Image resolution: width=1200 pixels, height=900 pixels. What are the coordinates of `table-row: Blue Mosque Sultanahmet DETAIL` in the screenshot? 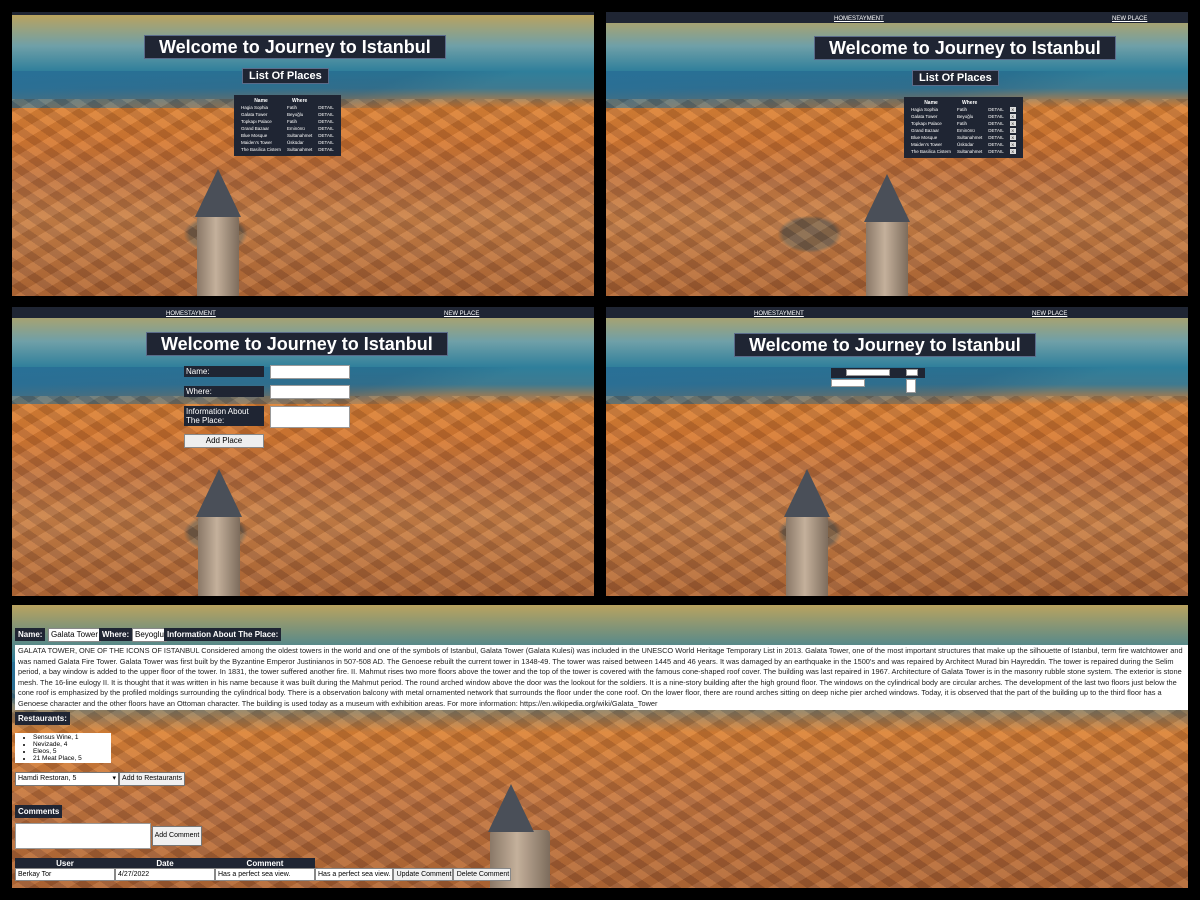 It's located at (287, 135).